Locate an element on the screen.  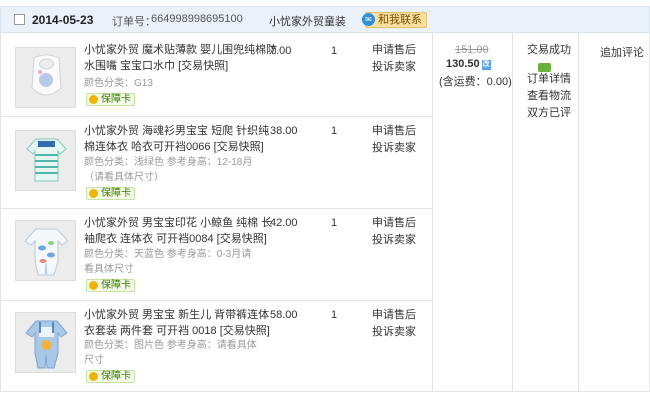
order-date: 2014-05-23 is located at coordinates (63, 20).